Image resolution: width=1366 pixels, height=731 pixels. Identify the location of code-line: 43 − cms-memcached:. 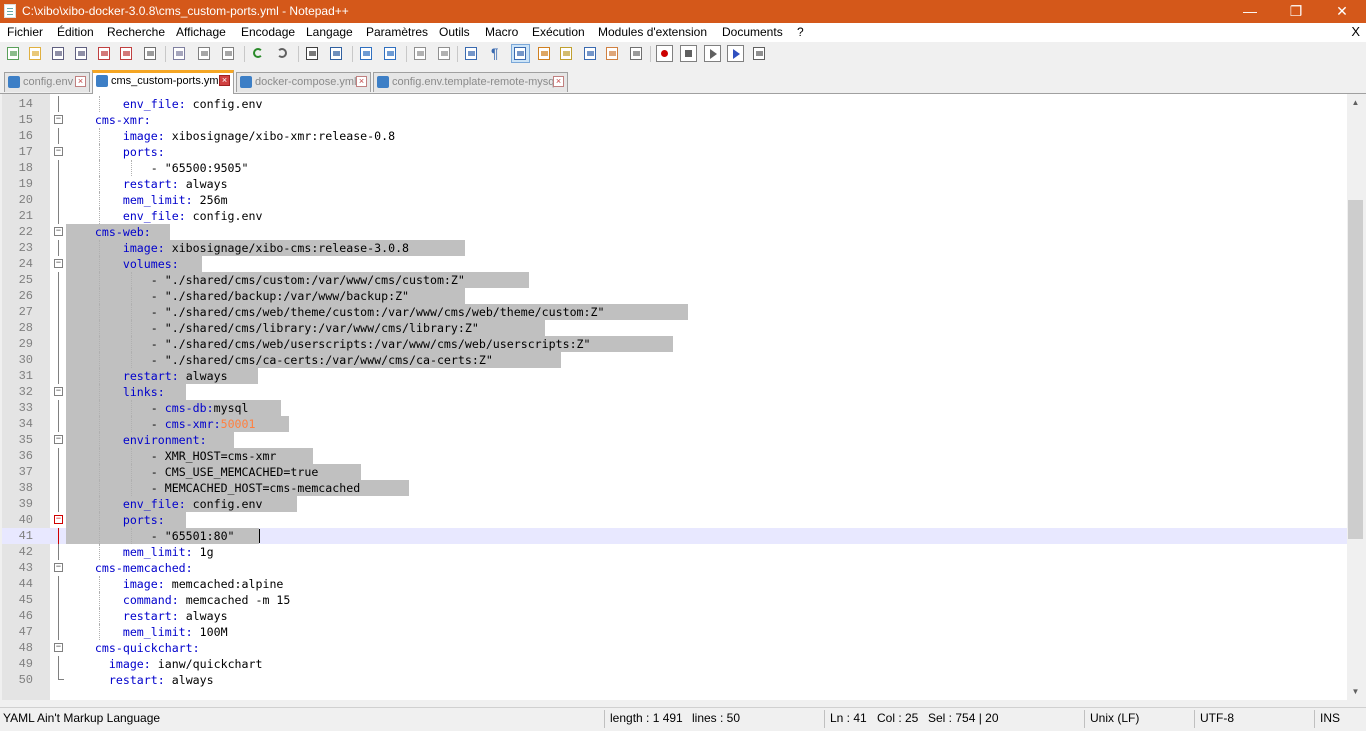
(674, 568).